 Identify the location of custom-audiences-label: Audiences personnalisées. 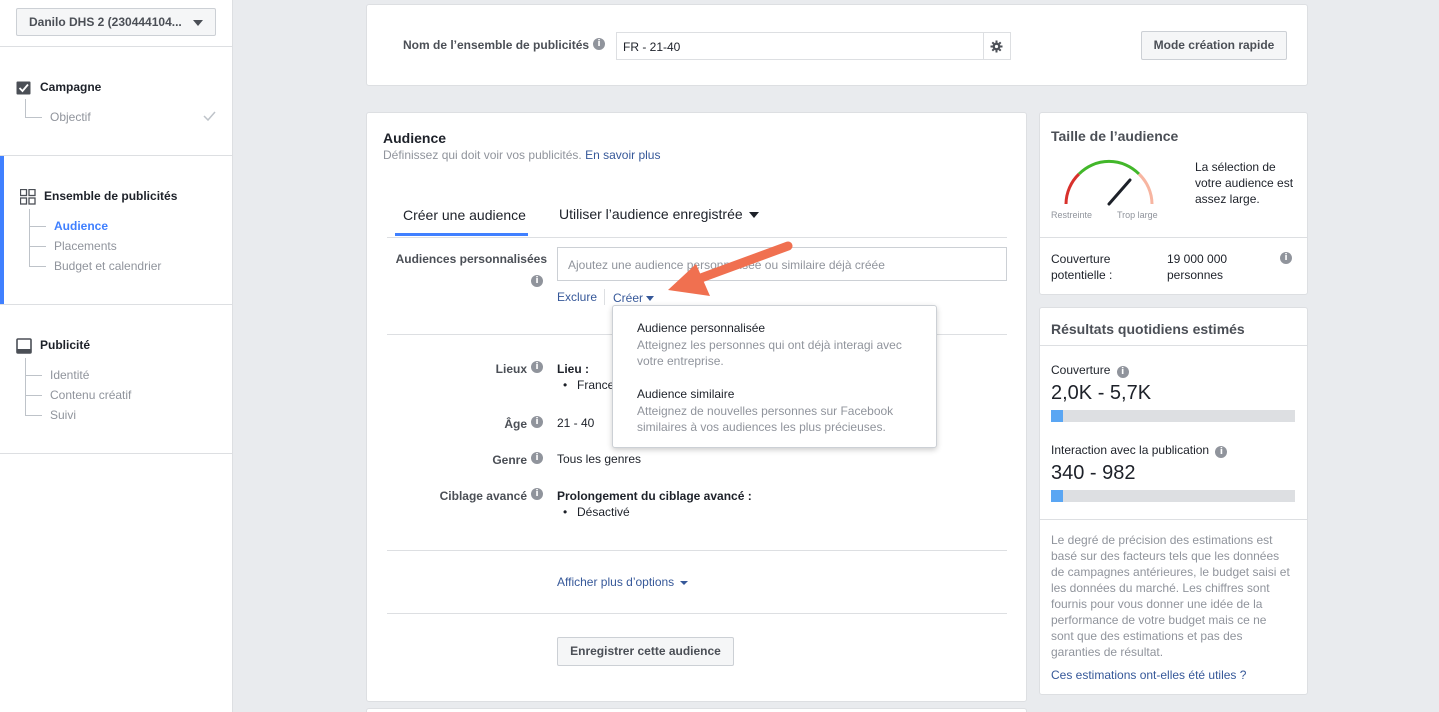
(471, 259).